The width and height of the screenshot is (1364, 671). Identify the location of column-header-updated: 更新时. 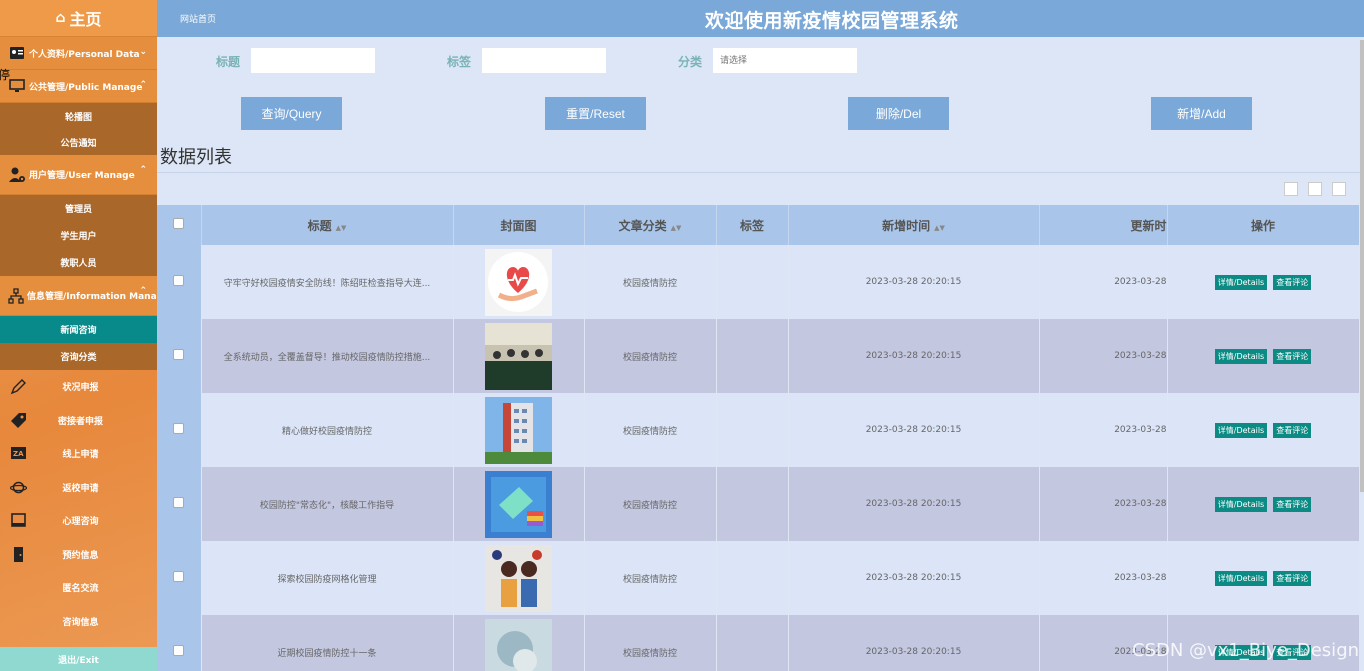
(1103, 225).